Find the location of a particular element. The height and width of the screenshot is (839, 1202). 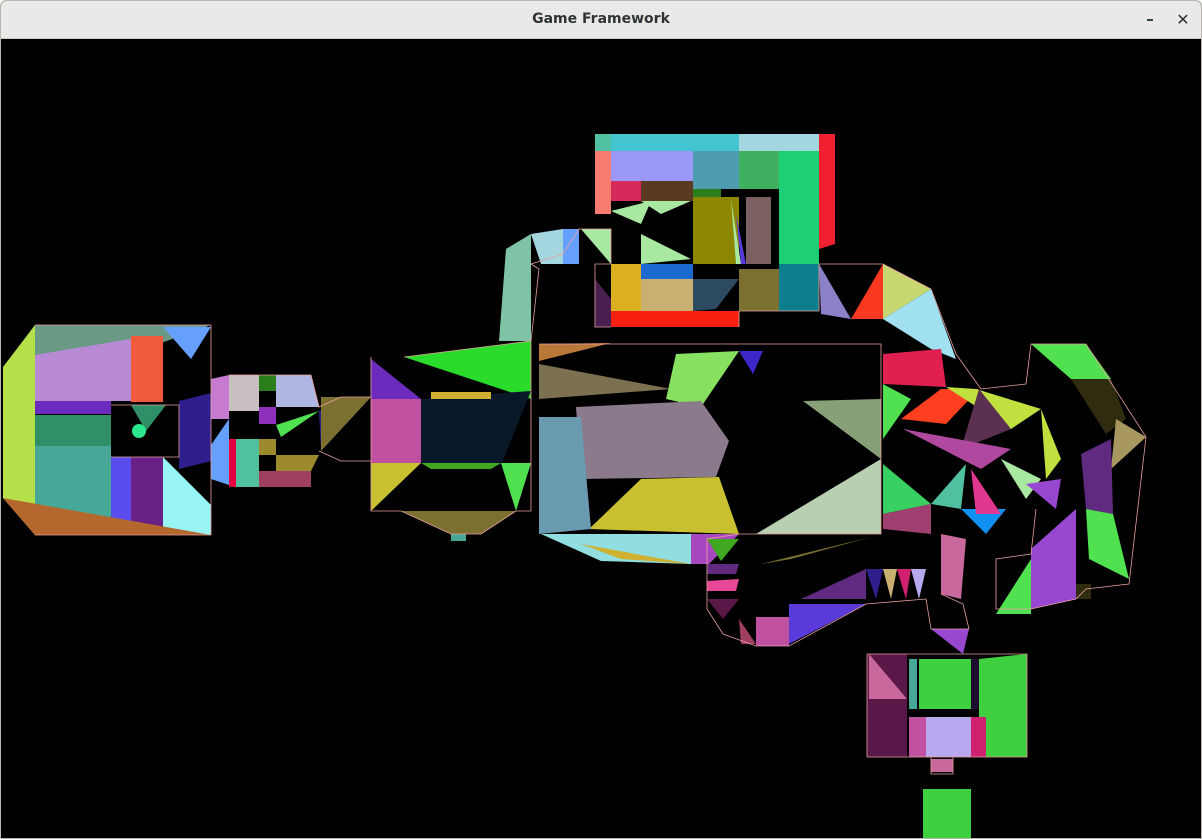

close-button: ✕ is located at coordinates (1183, 19).